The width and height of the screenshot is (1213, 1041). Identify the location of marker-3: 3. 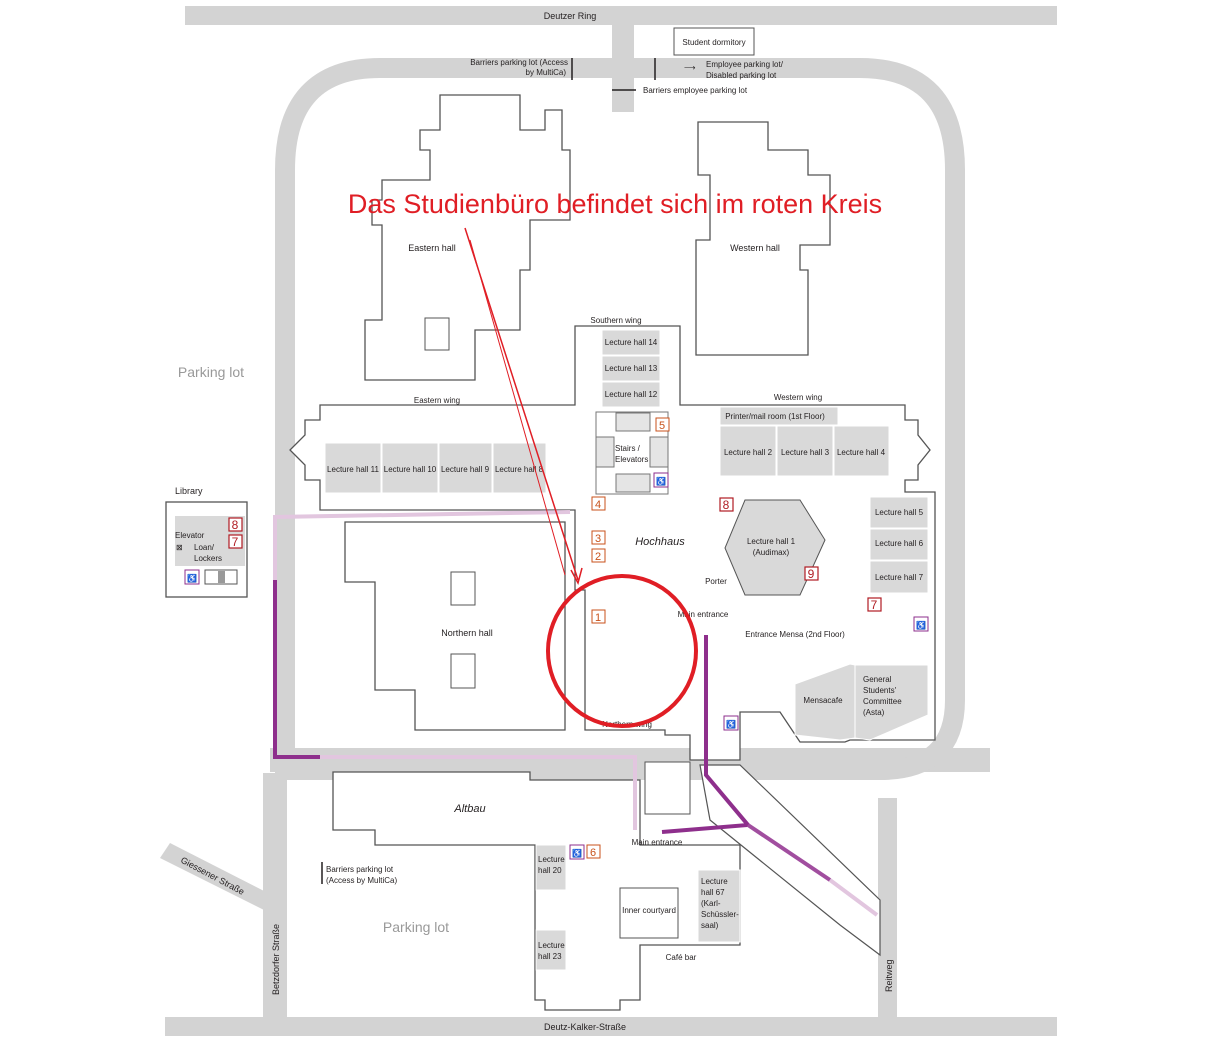
(598, 539).